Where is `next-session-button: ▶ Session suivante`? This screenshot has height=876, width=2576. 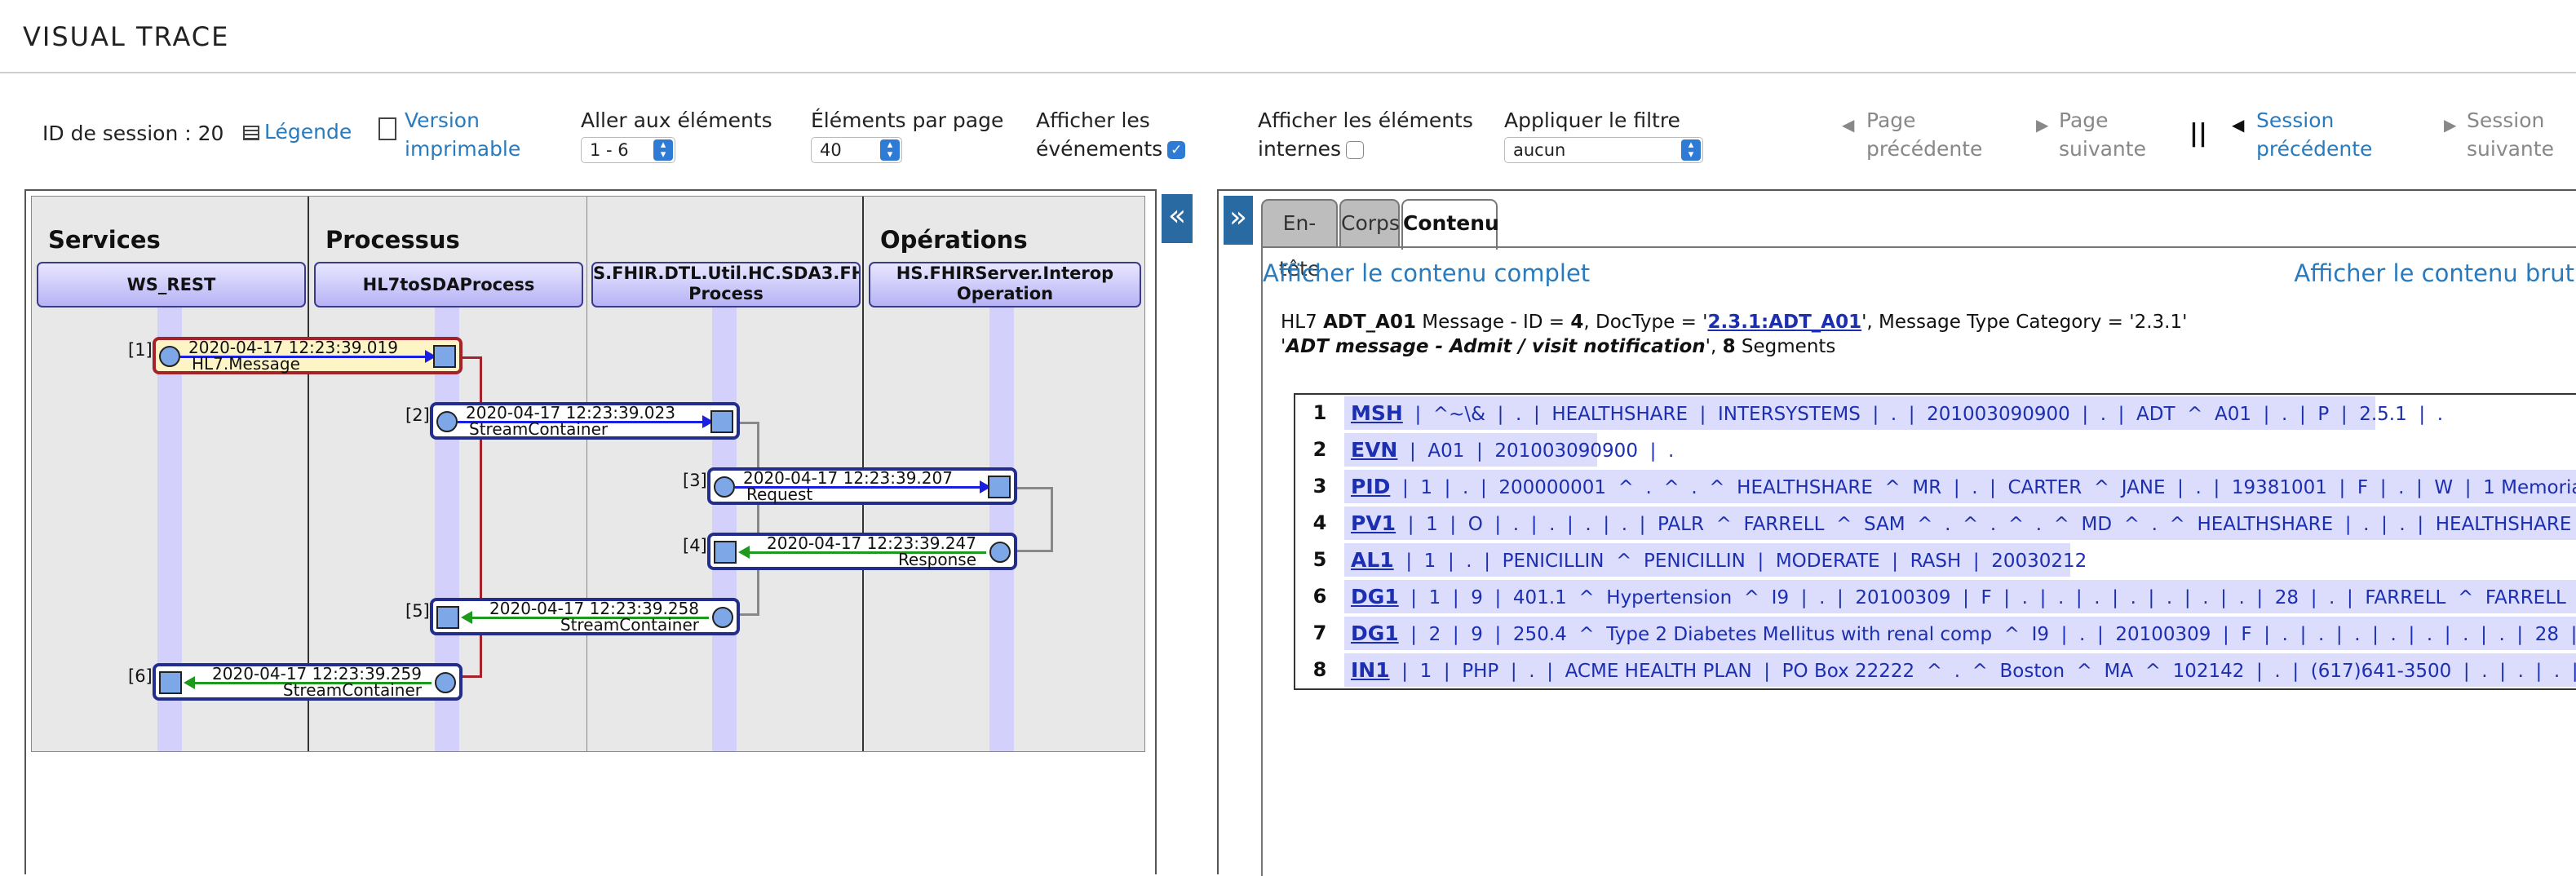 next-session-button: ▶ Session suivante is located at coordinates (2498, 134).